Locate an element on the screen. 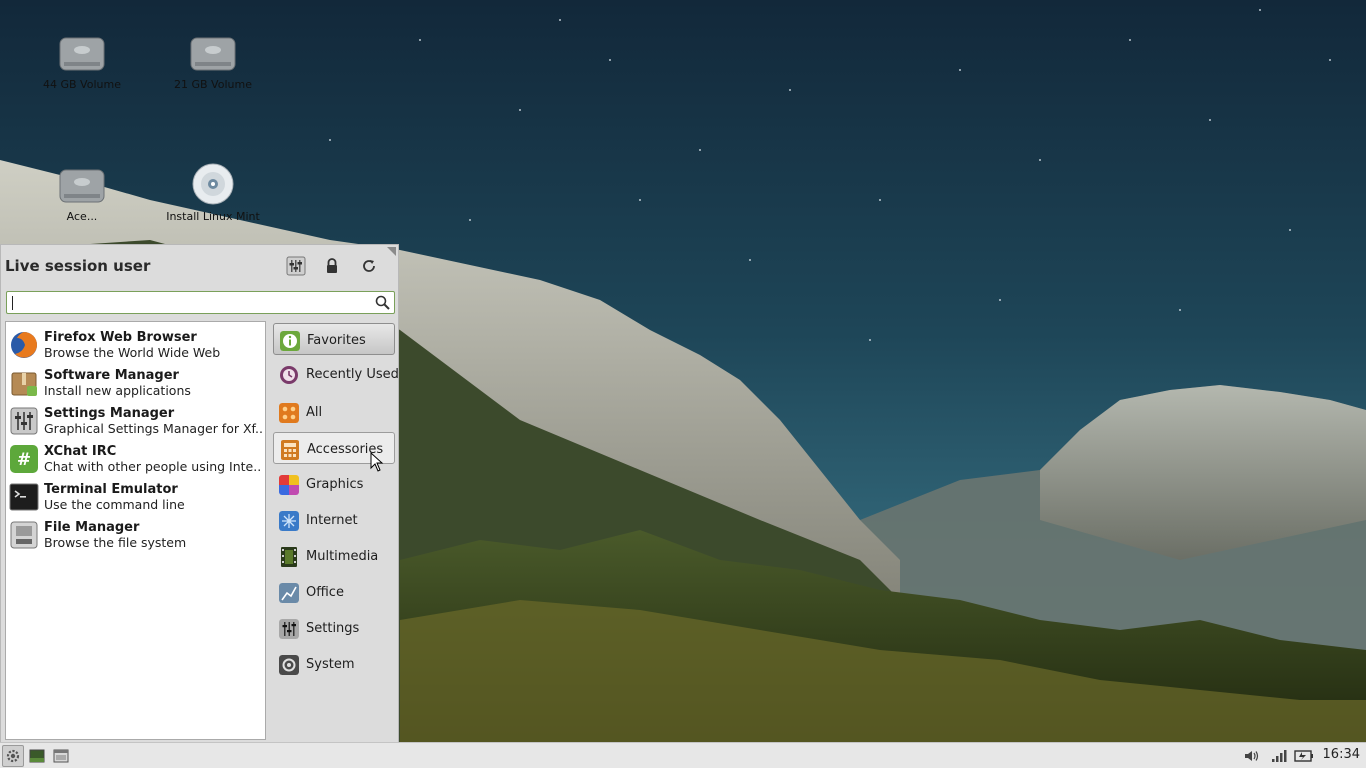 The height and width of the screenshot is (768, 1366). menu-user-name: Live session user is located at coordinates (78, 266).